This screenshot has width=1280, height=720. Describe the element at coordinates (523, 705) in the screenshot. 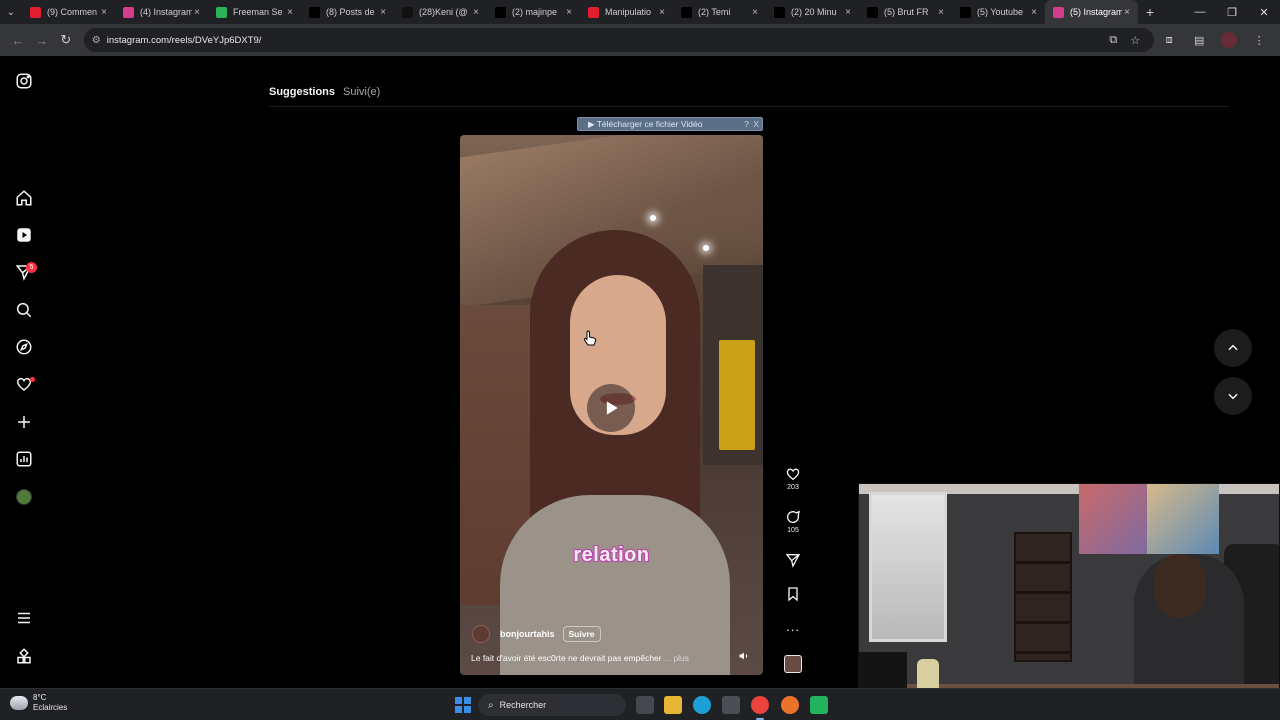

I see `taskbar-search-label: Rechercher` at that location.